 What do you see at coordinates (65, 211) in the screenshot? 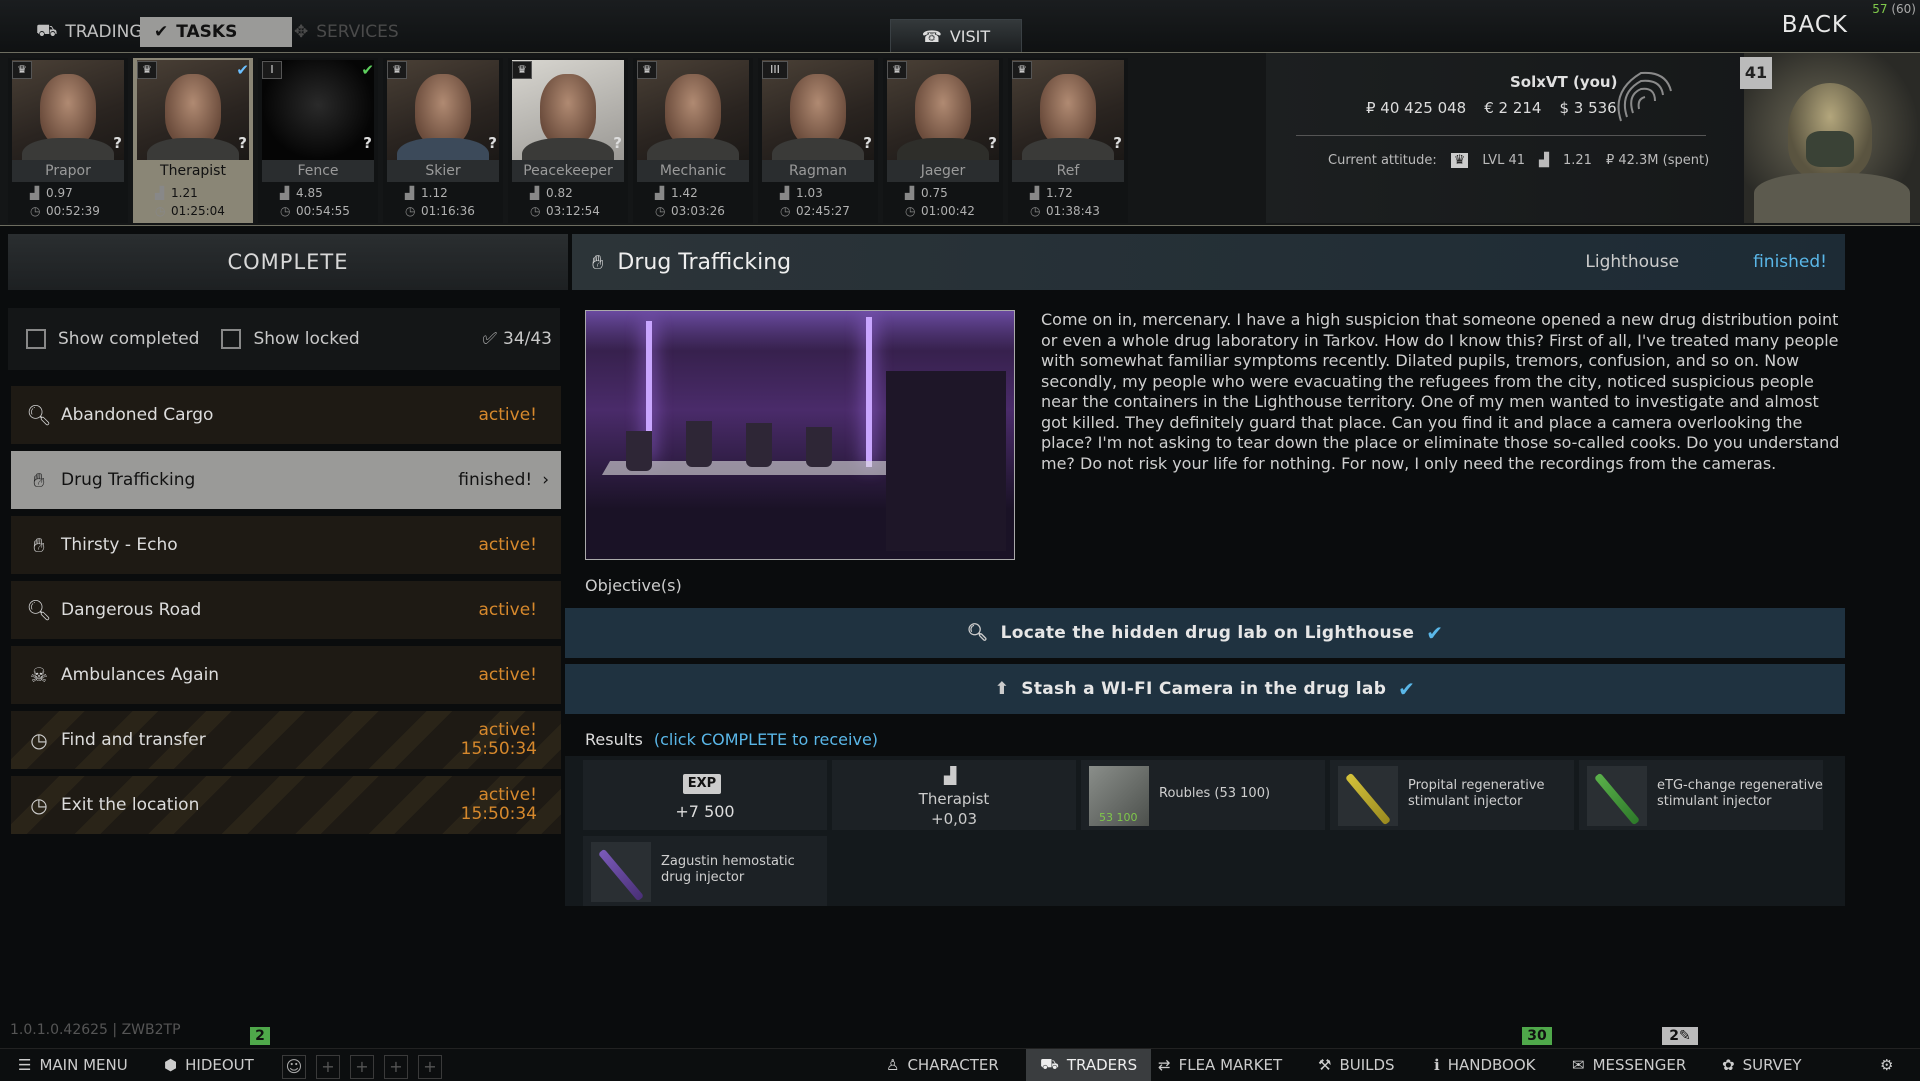
I see `trader-restock: ◷ 00:52:39` at bounding box center [65, 211].